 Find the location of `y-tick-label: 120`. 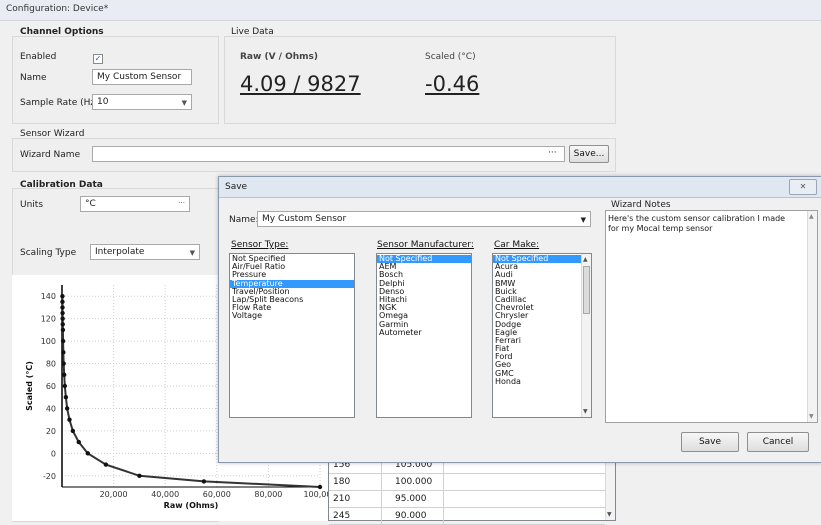

y-tick-label: 120 is located at coordinates (48, 319).